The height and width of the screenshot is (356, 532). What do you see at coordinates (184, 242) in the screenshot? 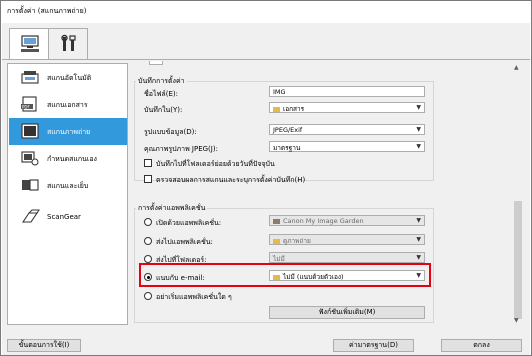
I see `send-to-app-label: ส่งไปแอพพลิเคชั่น:` at bounding box center [184, 242].